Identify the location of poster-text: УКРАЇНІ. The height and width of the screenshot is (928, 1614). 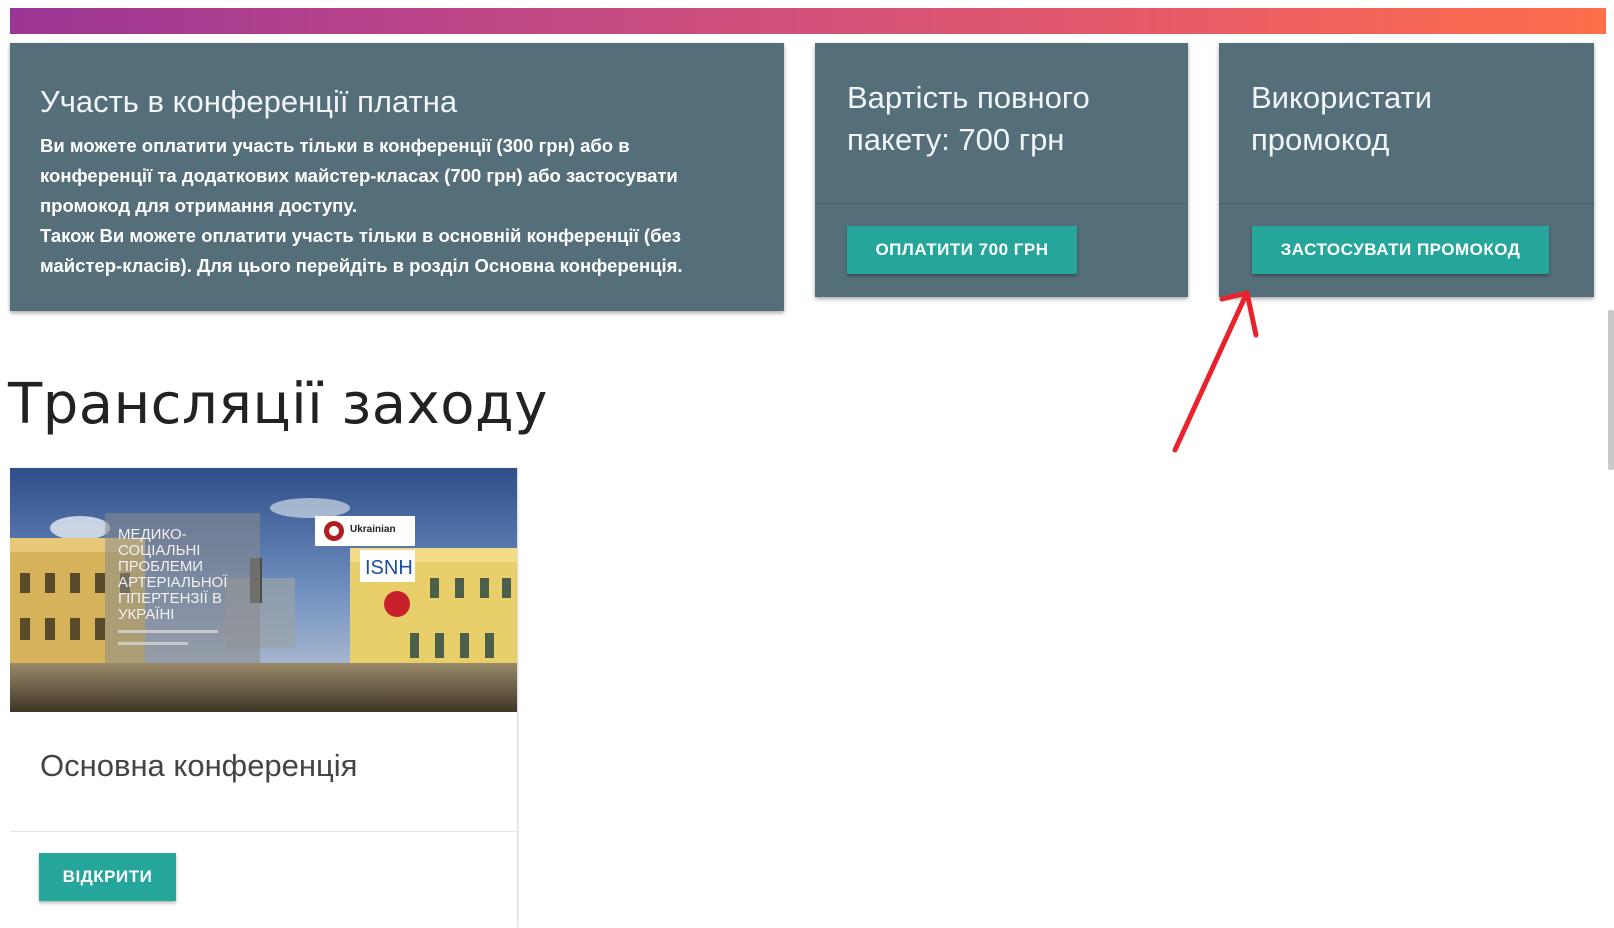
(146, 614).